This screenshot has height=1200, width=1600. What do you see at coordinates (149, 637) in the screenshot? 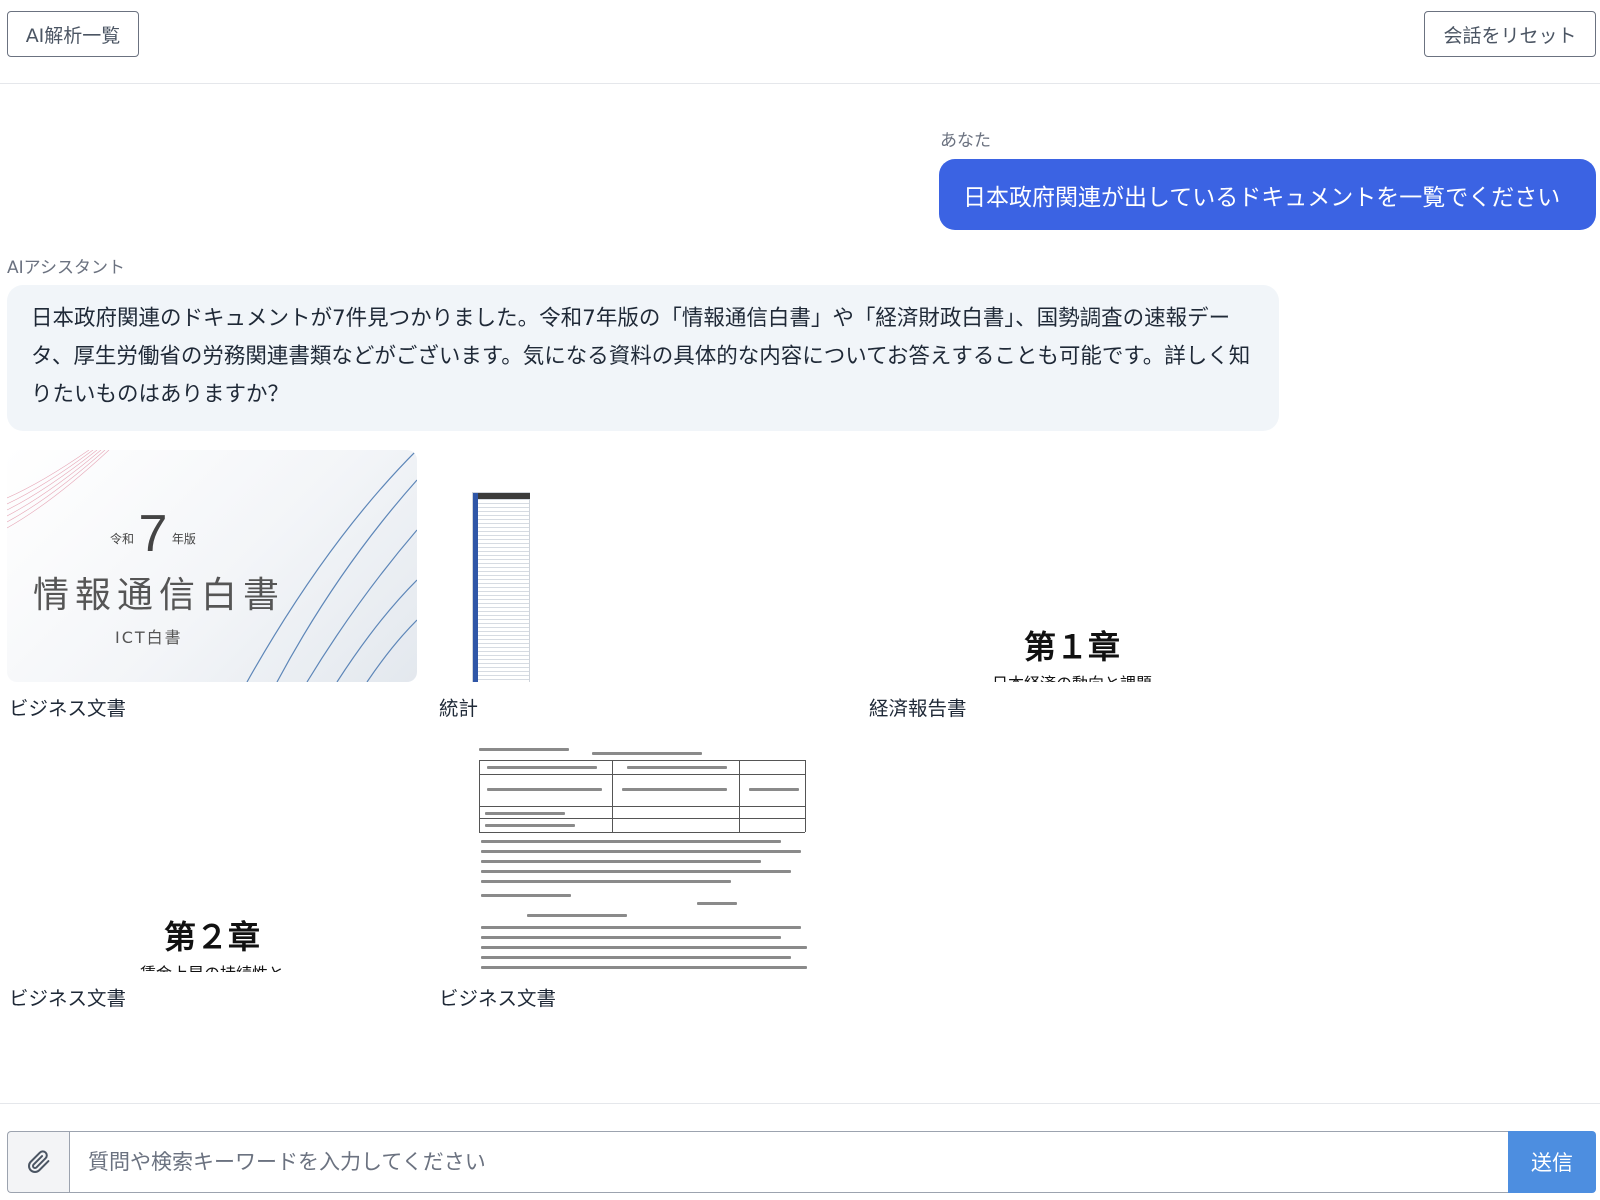
I see `white-paper-subtitle: ICT白書` at bounding box center [149, 637].